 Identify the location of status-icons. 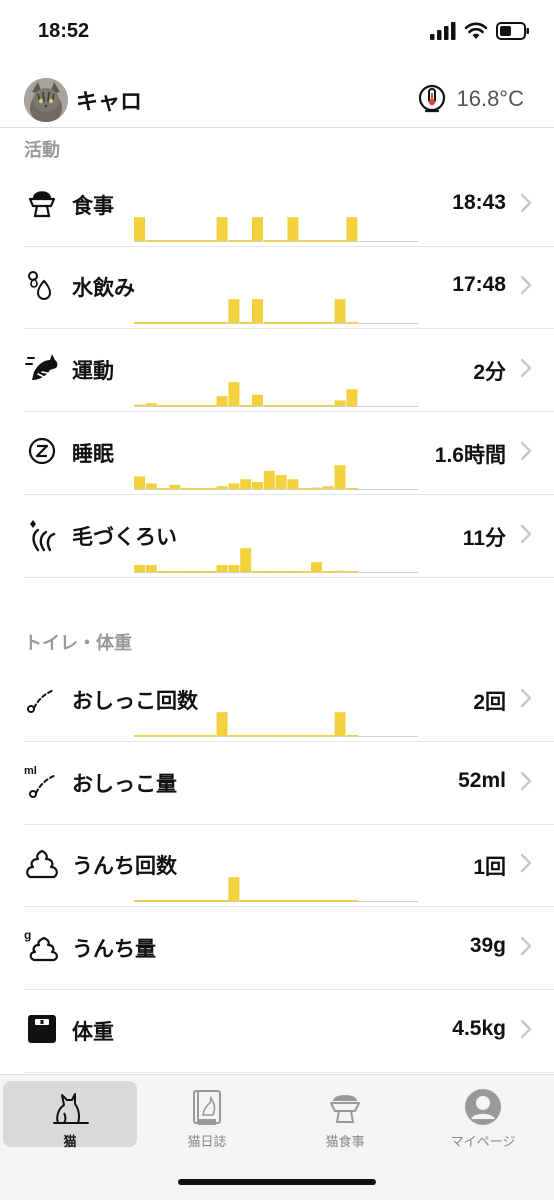
(480, 31).